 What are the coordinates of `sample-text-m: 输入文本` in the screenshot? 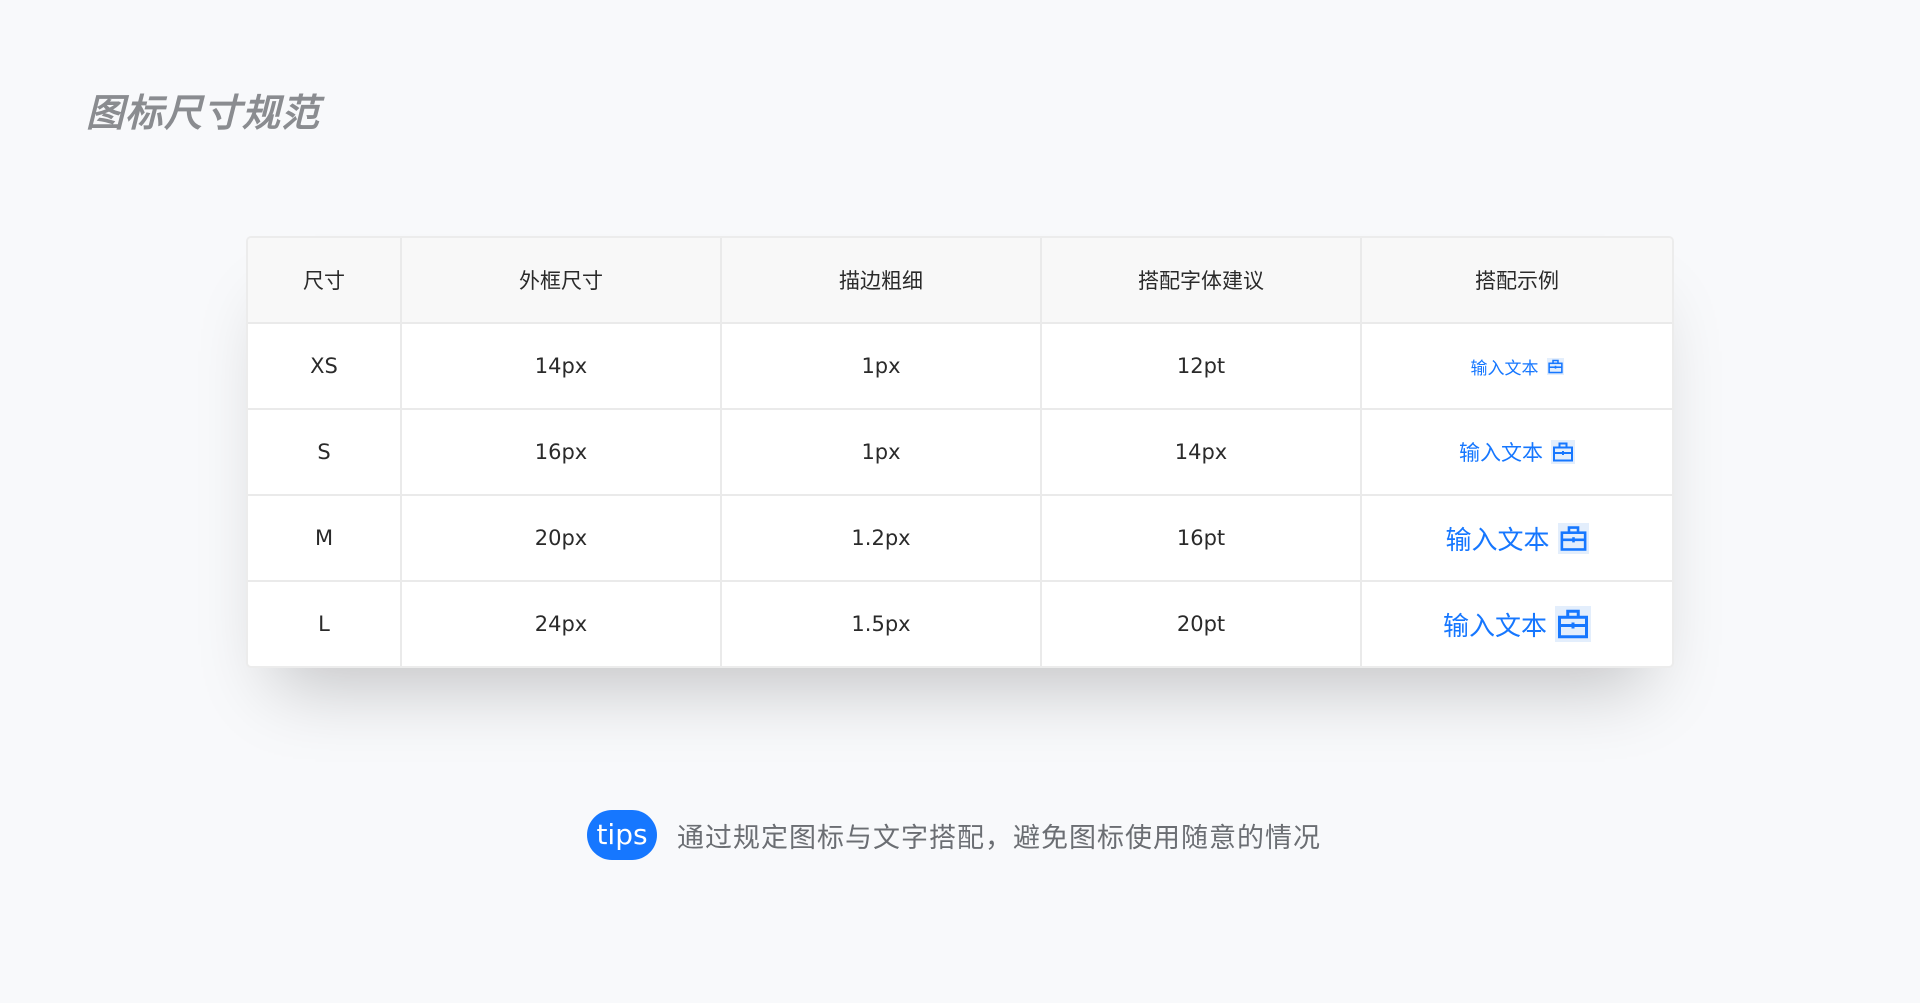 It's located at (1517, 538).